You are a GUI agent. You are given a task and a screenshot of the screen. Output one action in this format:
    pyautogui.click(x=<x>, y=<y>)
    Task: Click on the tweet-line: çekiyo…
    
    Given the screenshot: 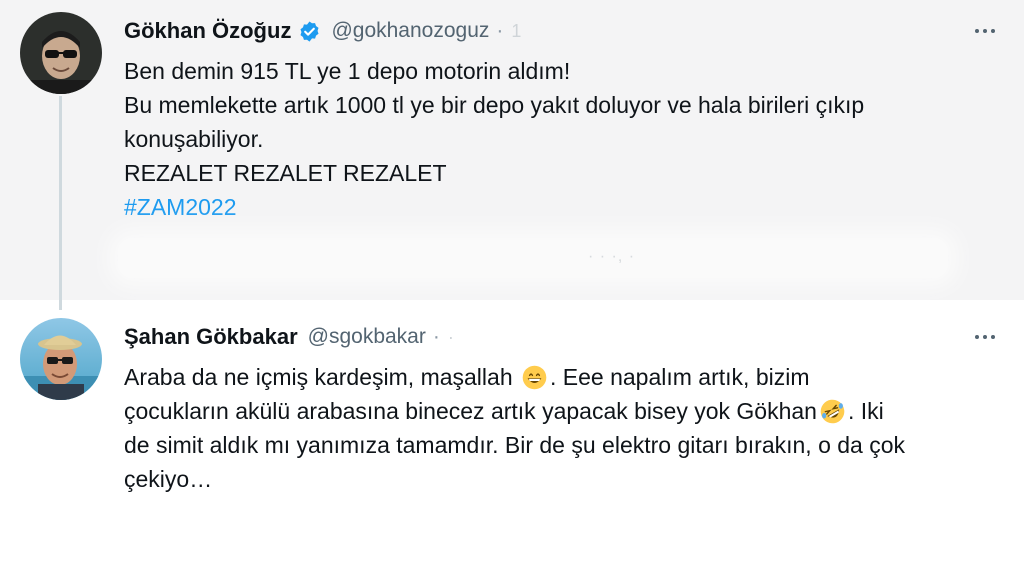 What is the action you would take?
    pyautogui.click(x=168, y=479)
    